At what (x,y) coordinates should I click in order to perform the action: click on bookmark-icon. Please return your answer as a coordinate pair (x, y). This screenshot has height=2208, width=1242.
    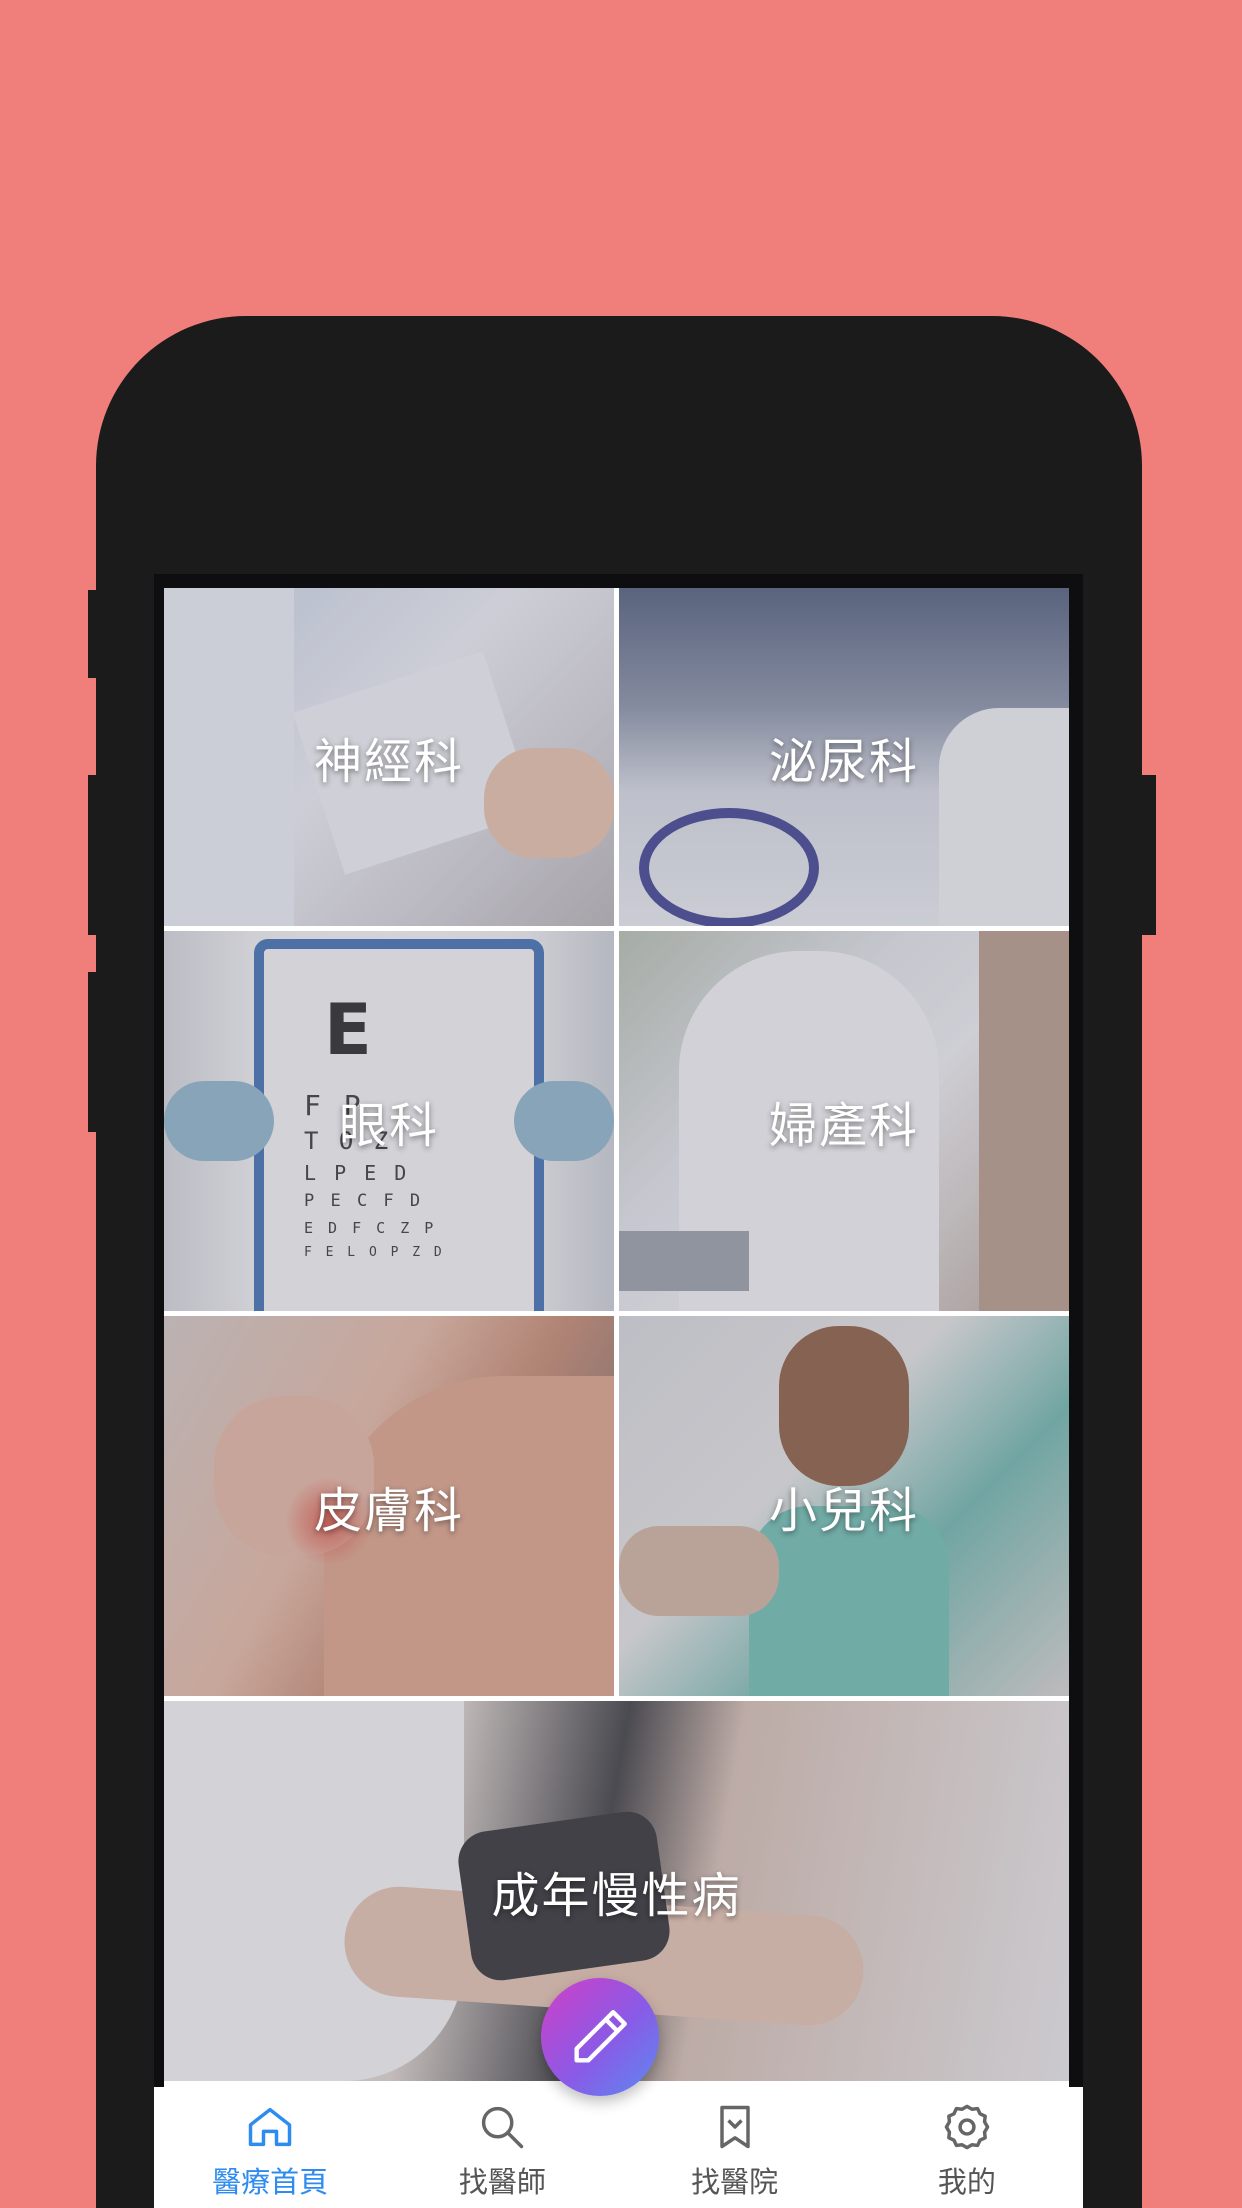
    Looking at the image, I should click on (734, 2127).